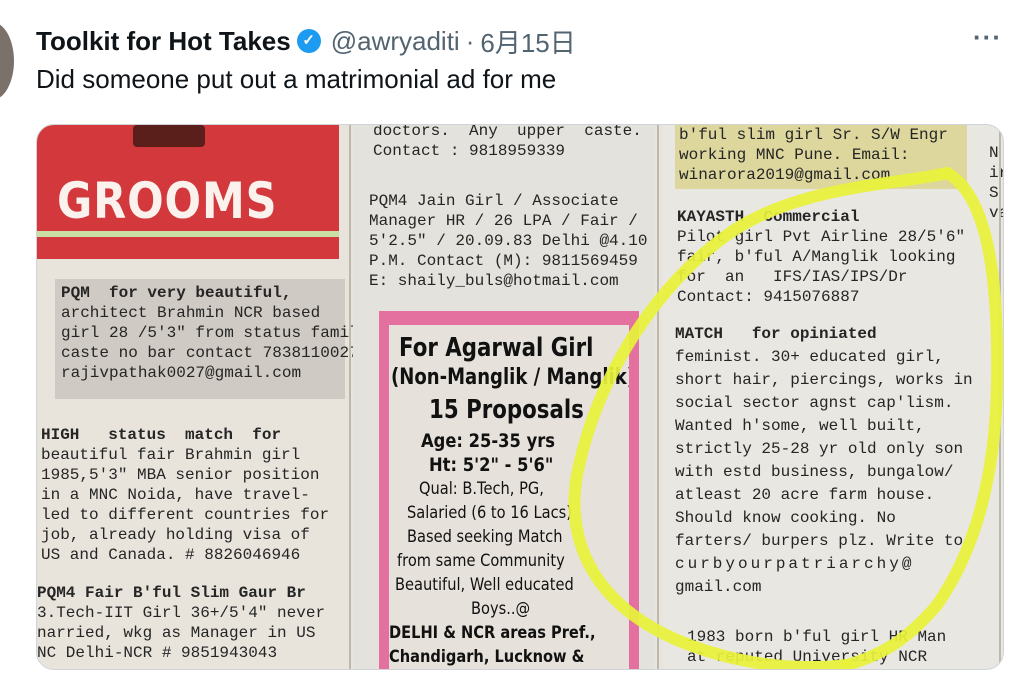 This screenshot has width=1024, height=683. What do you see at coordinates (395, 41) in the screenshot?
I see `user-handle: @awryaditi` at bounding box center [395, 41].